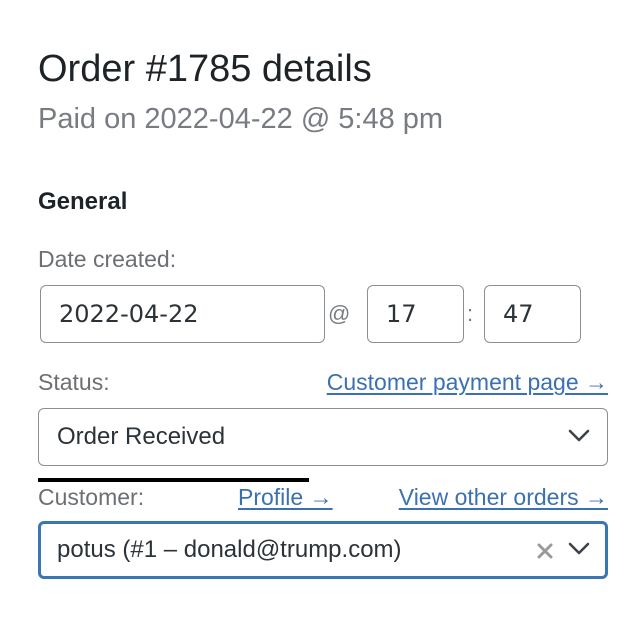 This screenshot has height=644, width=634. What do you see at coordinates (205, 69) in the screenshot?
I see `page-title: Order #1785 details` at bounding box center [205, 69].